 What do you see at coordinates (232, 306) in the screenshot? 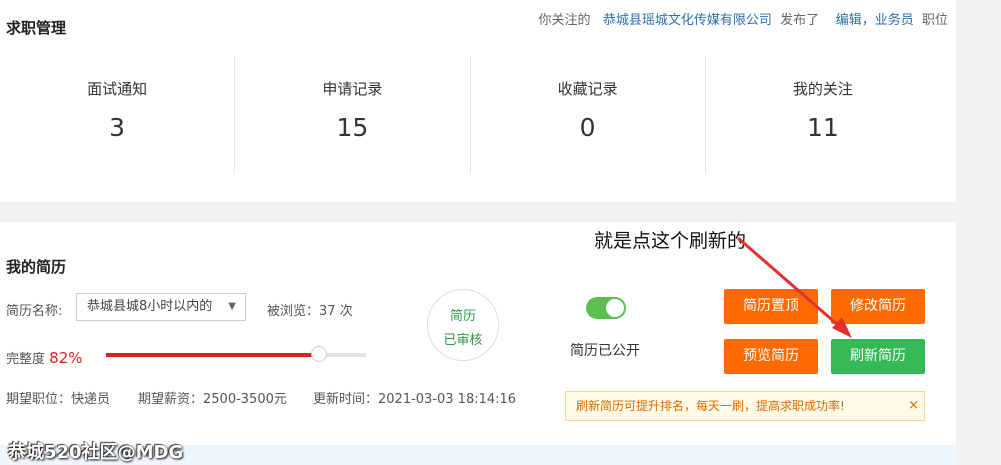
I see `caret-down-icon: ▼` at bounding box center [232, 306].